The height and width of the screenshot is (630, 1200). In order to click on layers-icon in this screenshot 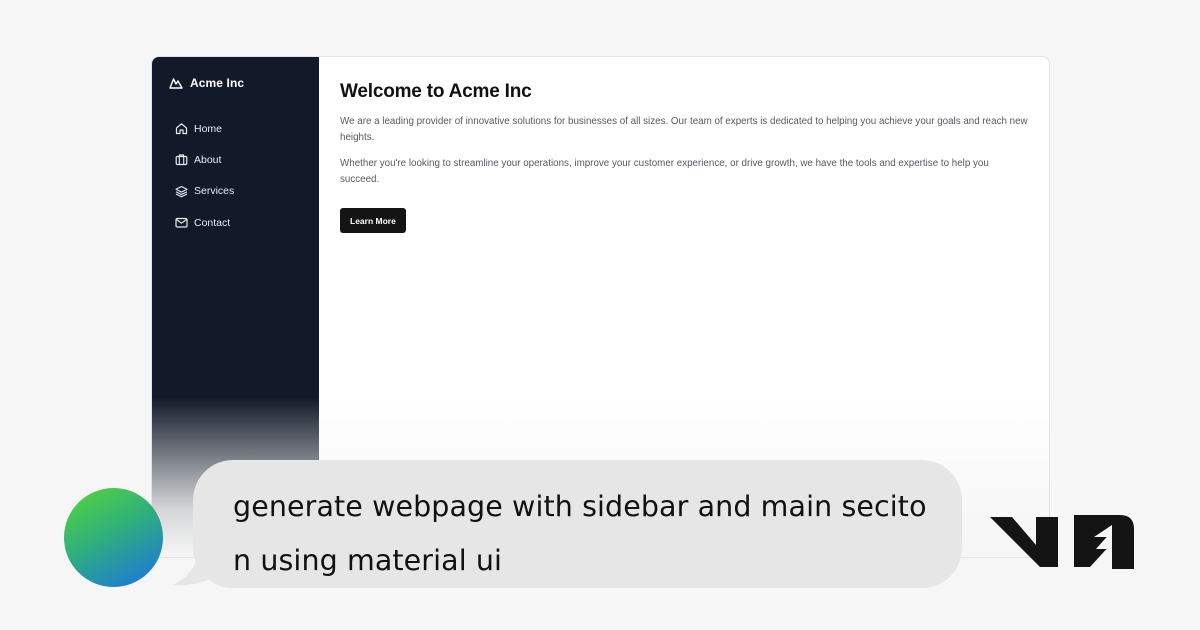, I will do `click(181, 191)`.